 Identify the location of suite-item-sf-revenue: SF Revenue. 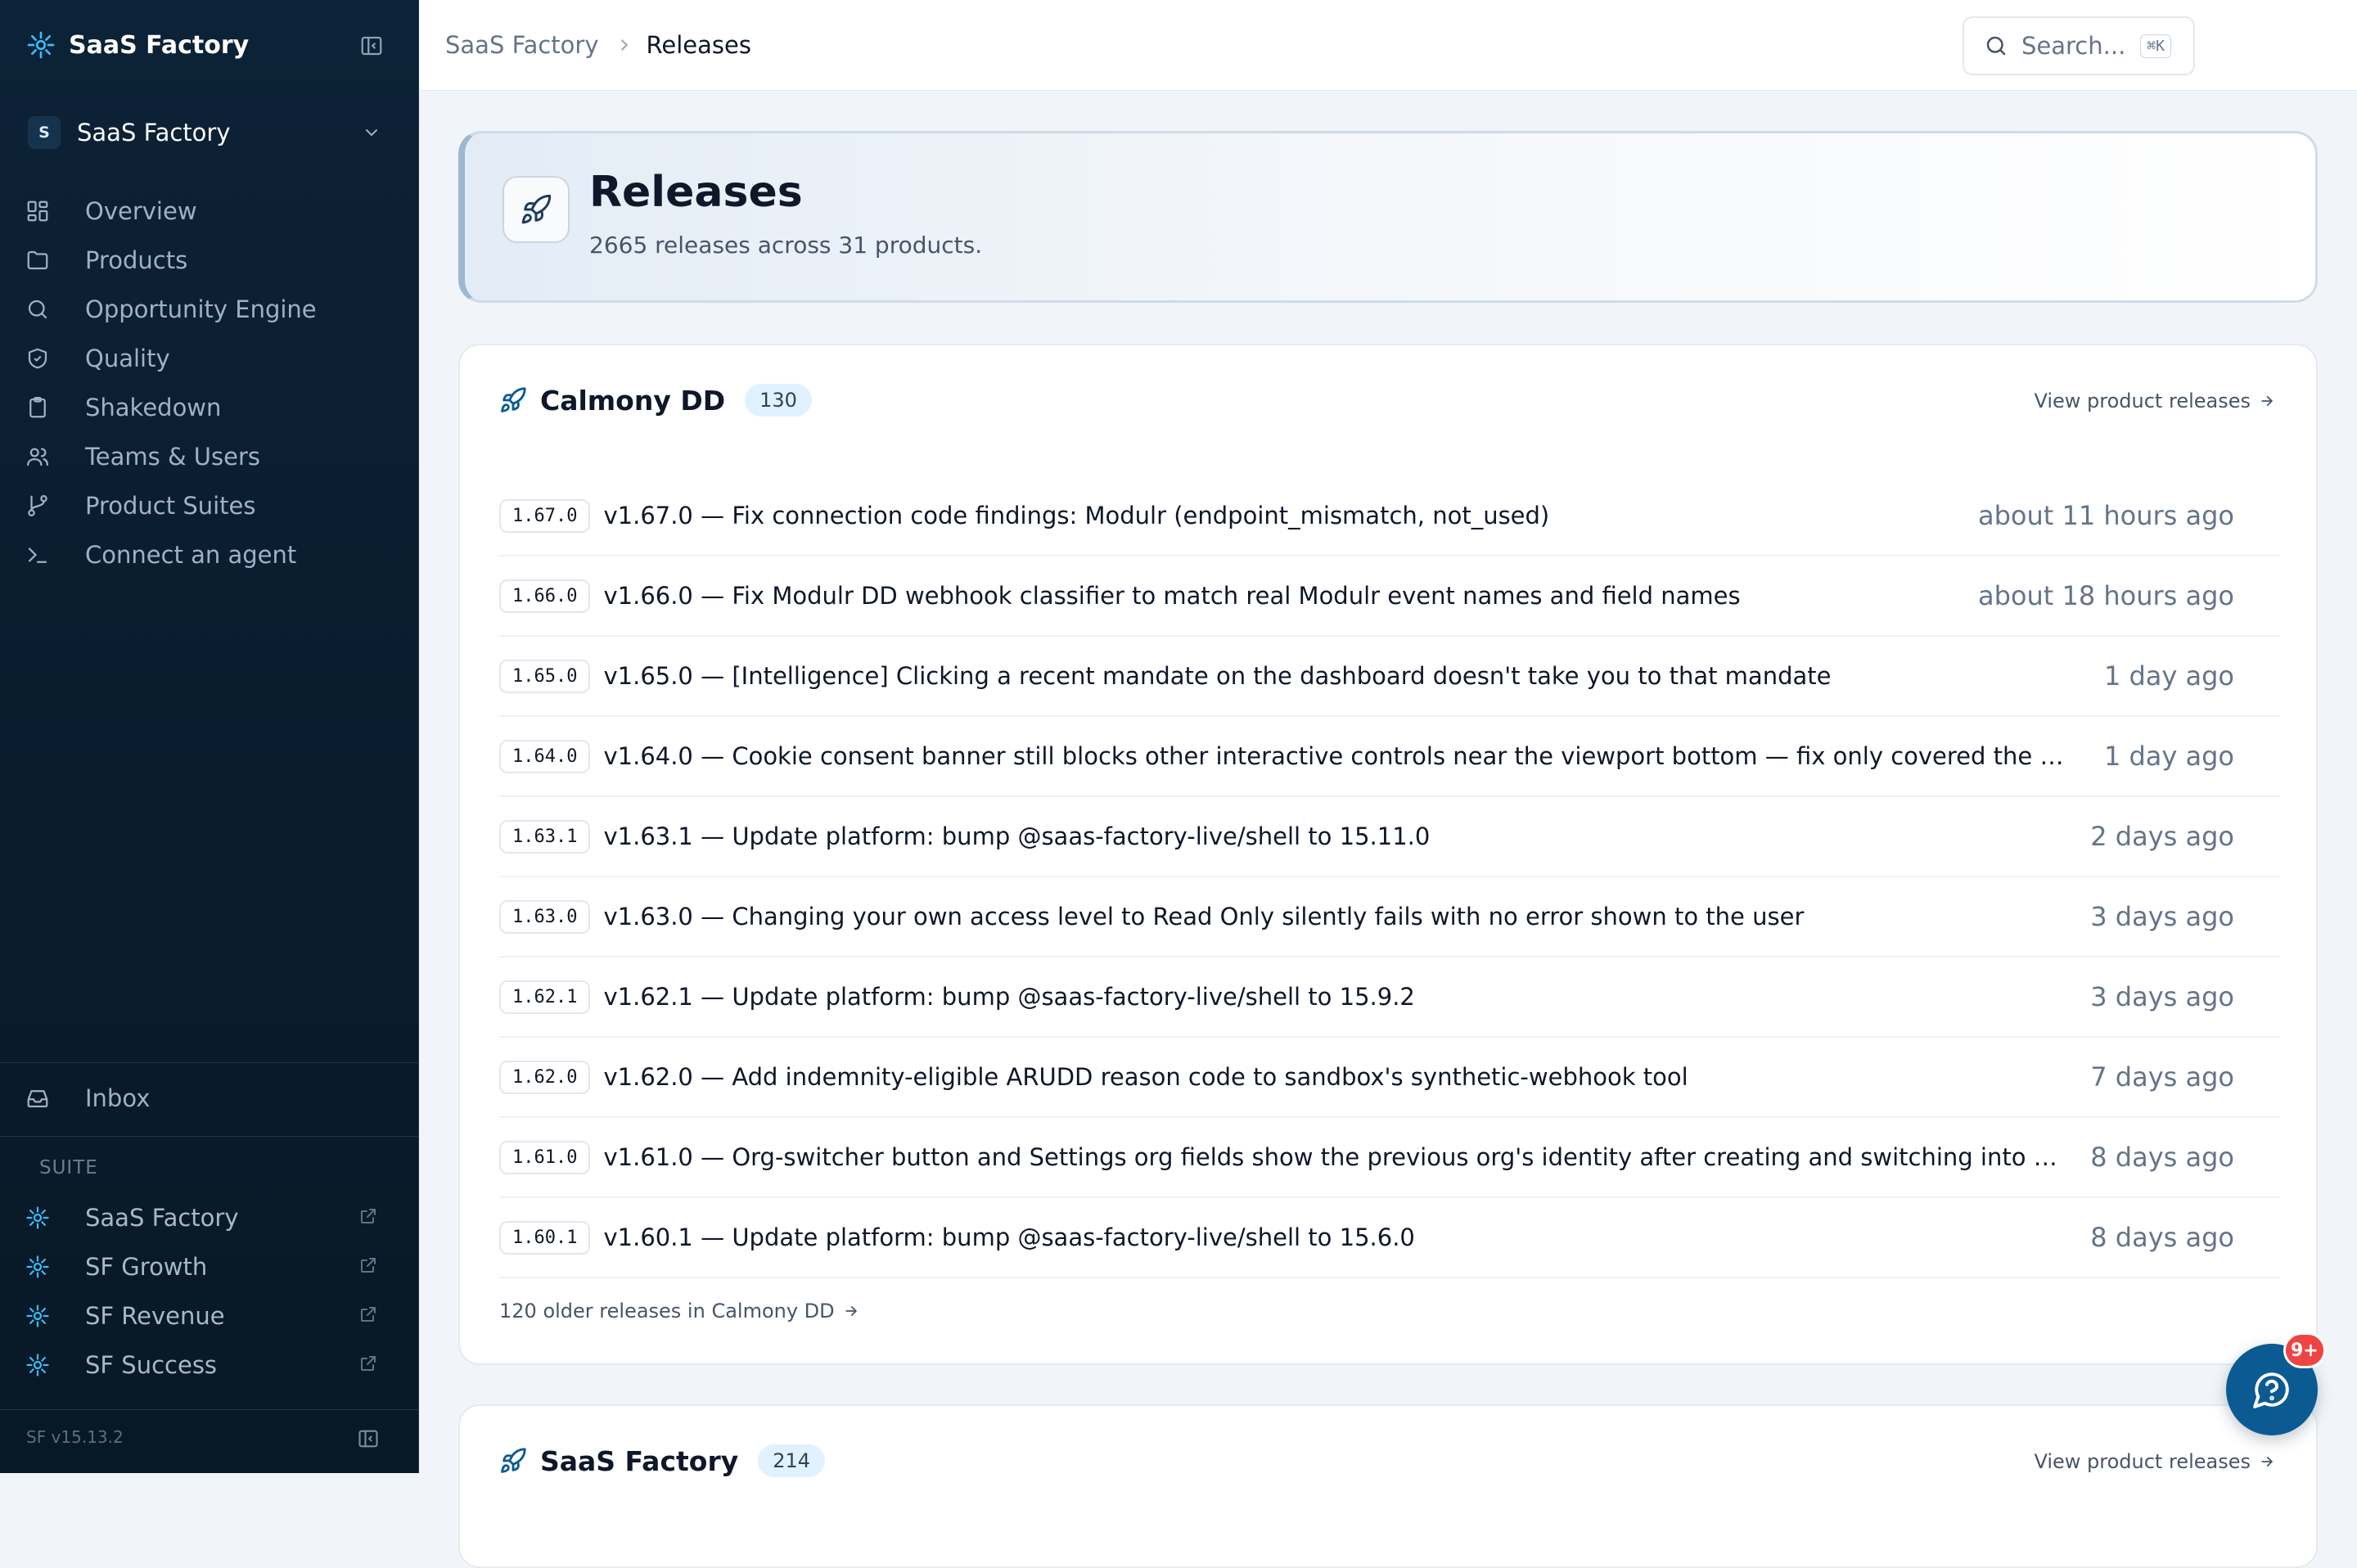
(209, 1316).